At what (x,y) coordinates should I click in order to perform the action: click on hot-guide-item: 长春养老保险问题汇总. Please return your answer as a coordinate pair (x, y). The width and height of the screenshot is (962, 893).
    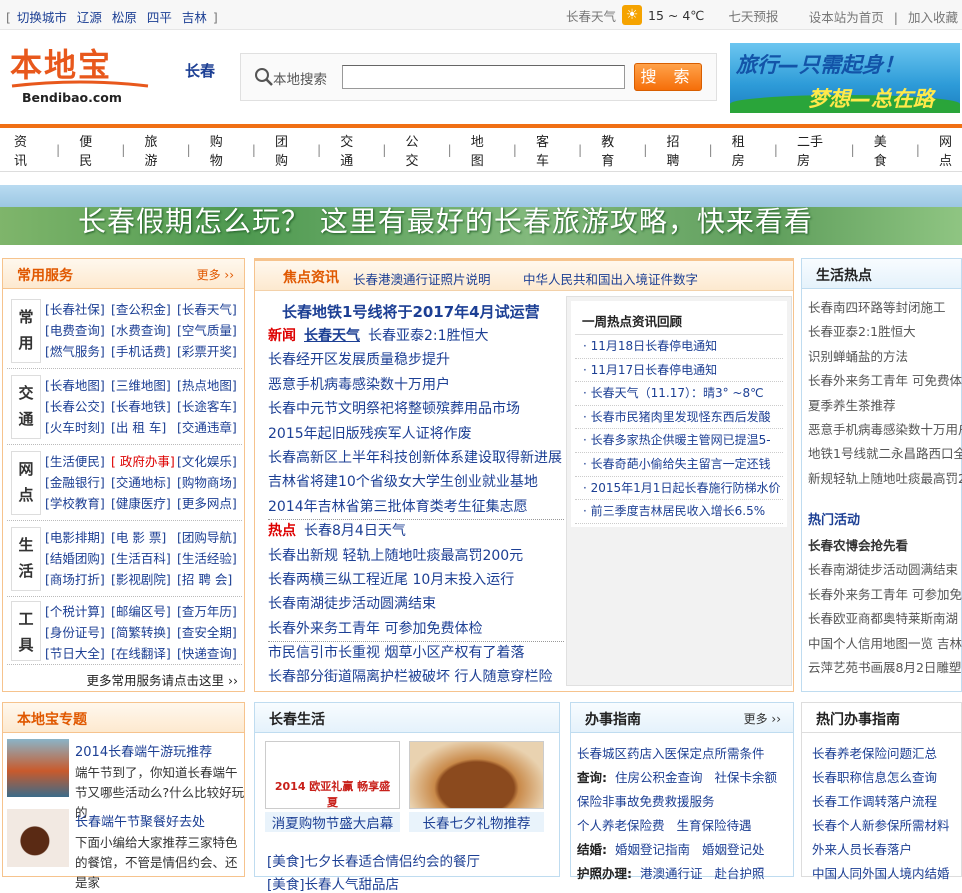
    Looking at the image, I should click on (874, 752).